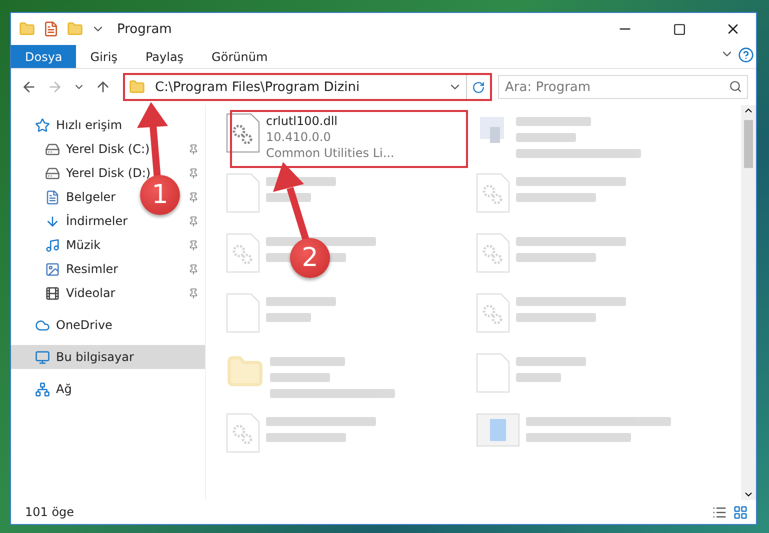 This screenshot has width=769, height=533. I want to click on network-icon, so click(42, 389).